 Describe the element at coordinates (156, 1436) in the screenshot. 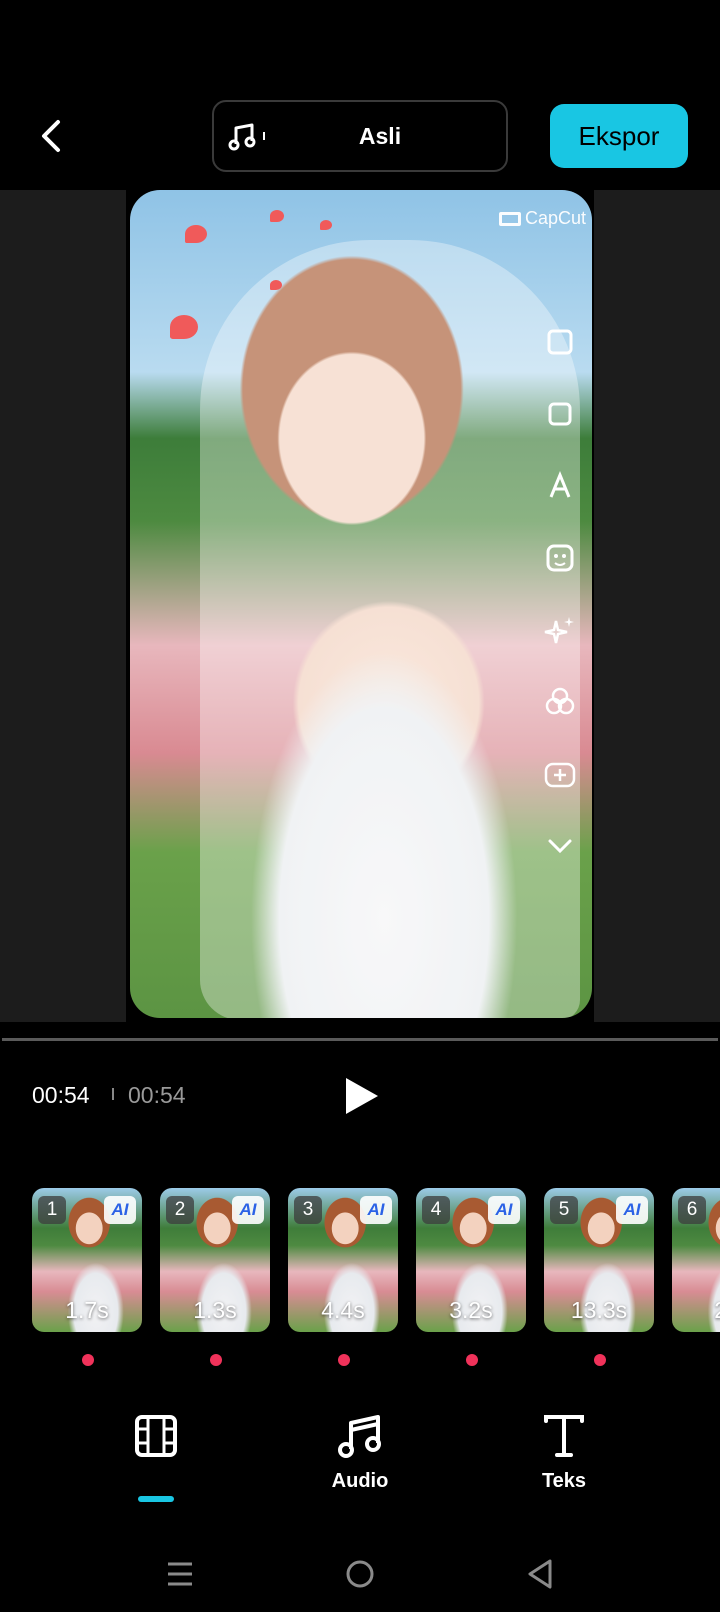

I see `film-icon` at that location.